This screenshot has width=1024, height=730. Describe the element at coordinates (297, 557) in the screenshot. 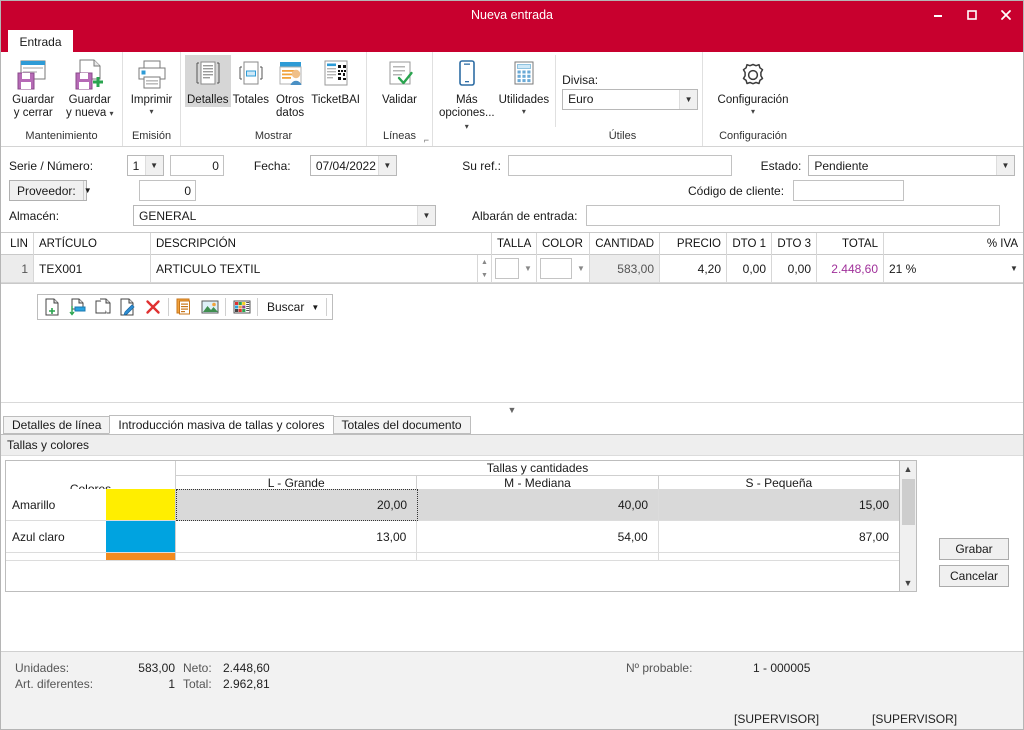

I see `qty-l` at that location.